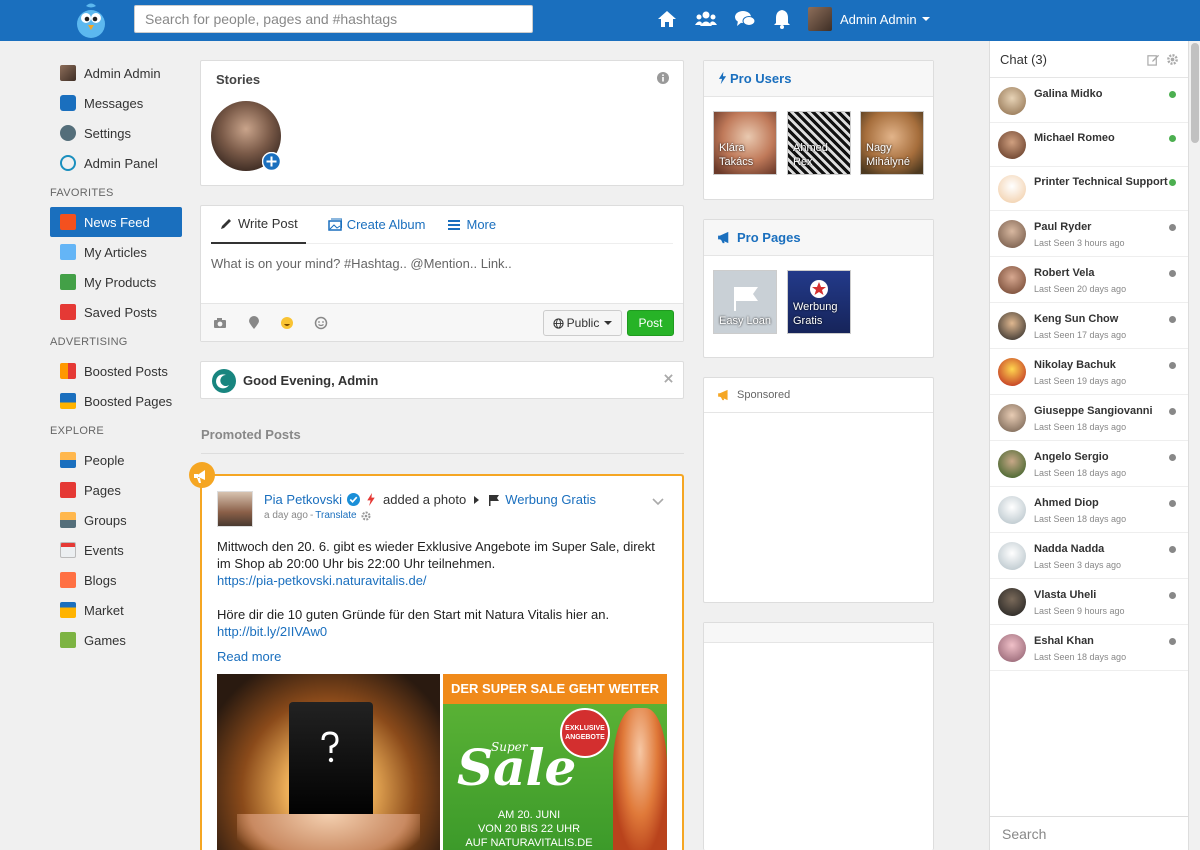  Describe the element at coordinates (477, 499) in the screenshot. I see `caret-right-icon` at that location.